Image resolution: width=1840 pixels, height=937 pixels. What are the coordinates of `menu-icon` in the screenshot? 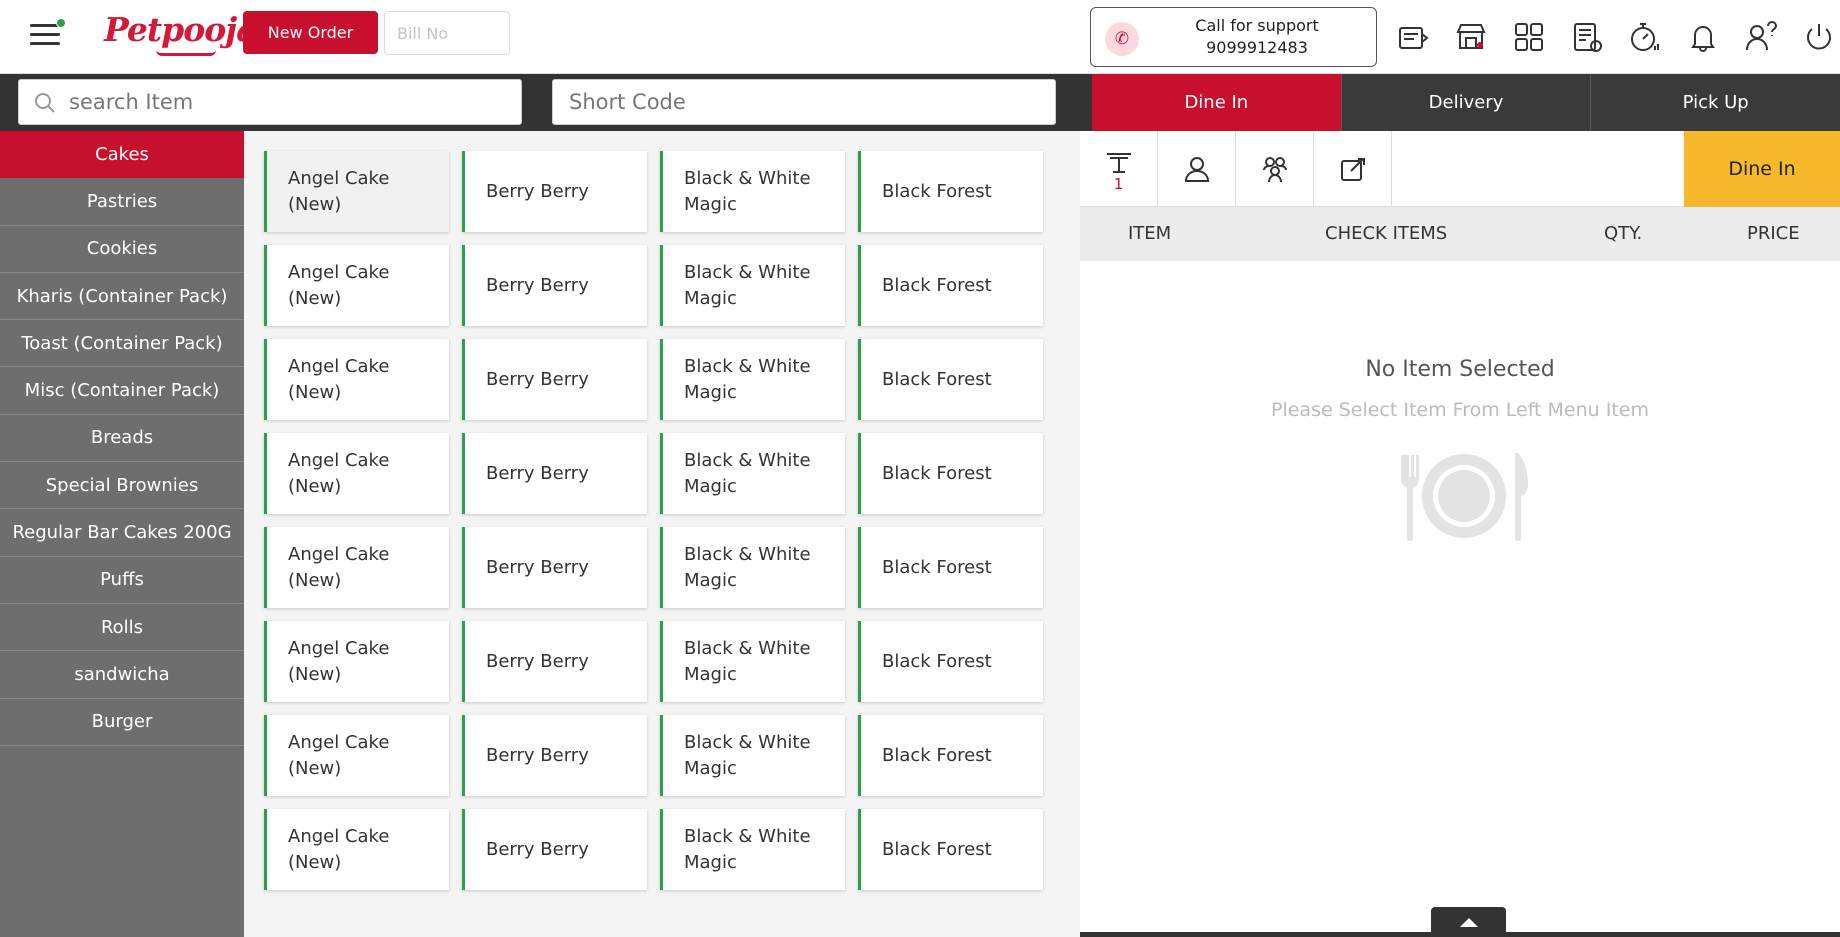 It's located at (47, 34).